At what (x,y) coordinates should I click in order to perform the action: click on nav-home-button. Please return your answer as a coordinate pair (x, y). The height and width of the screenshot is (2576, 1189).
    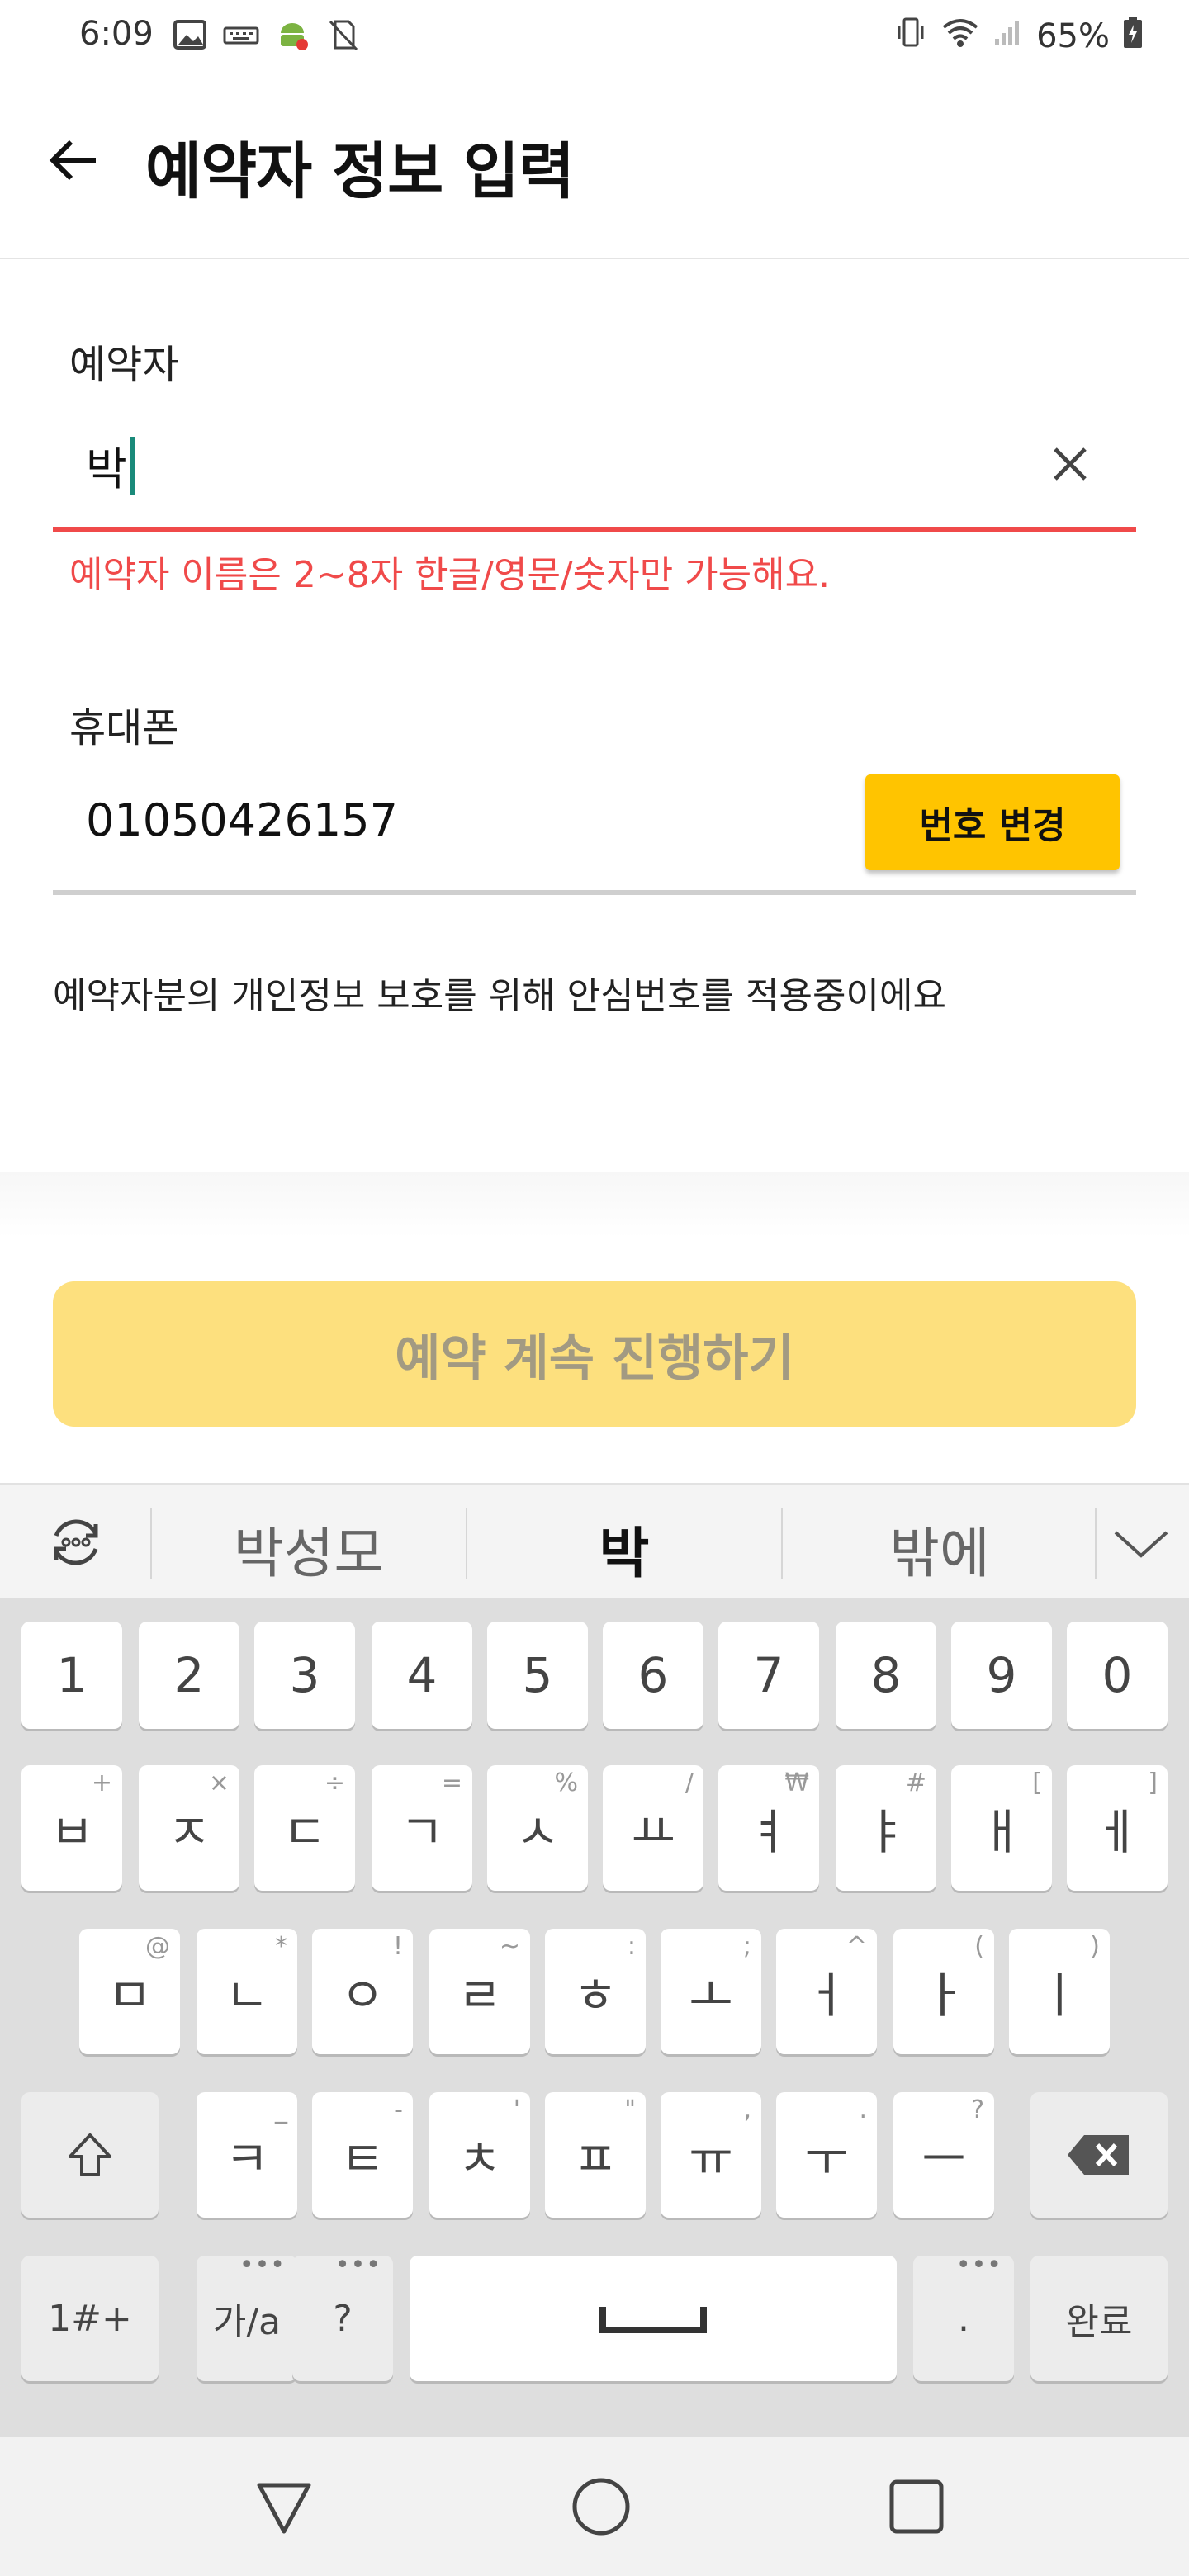
    Looking at the image, I should click on (601, 2506).